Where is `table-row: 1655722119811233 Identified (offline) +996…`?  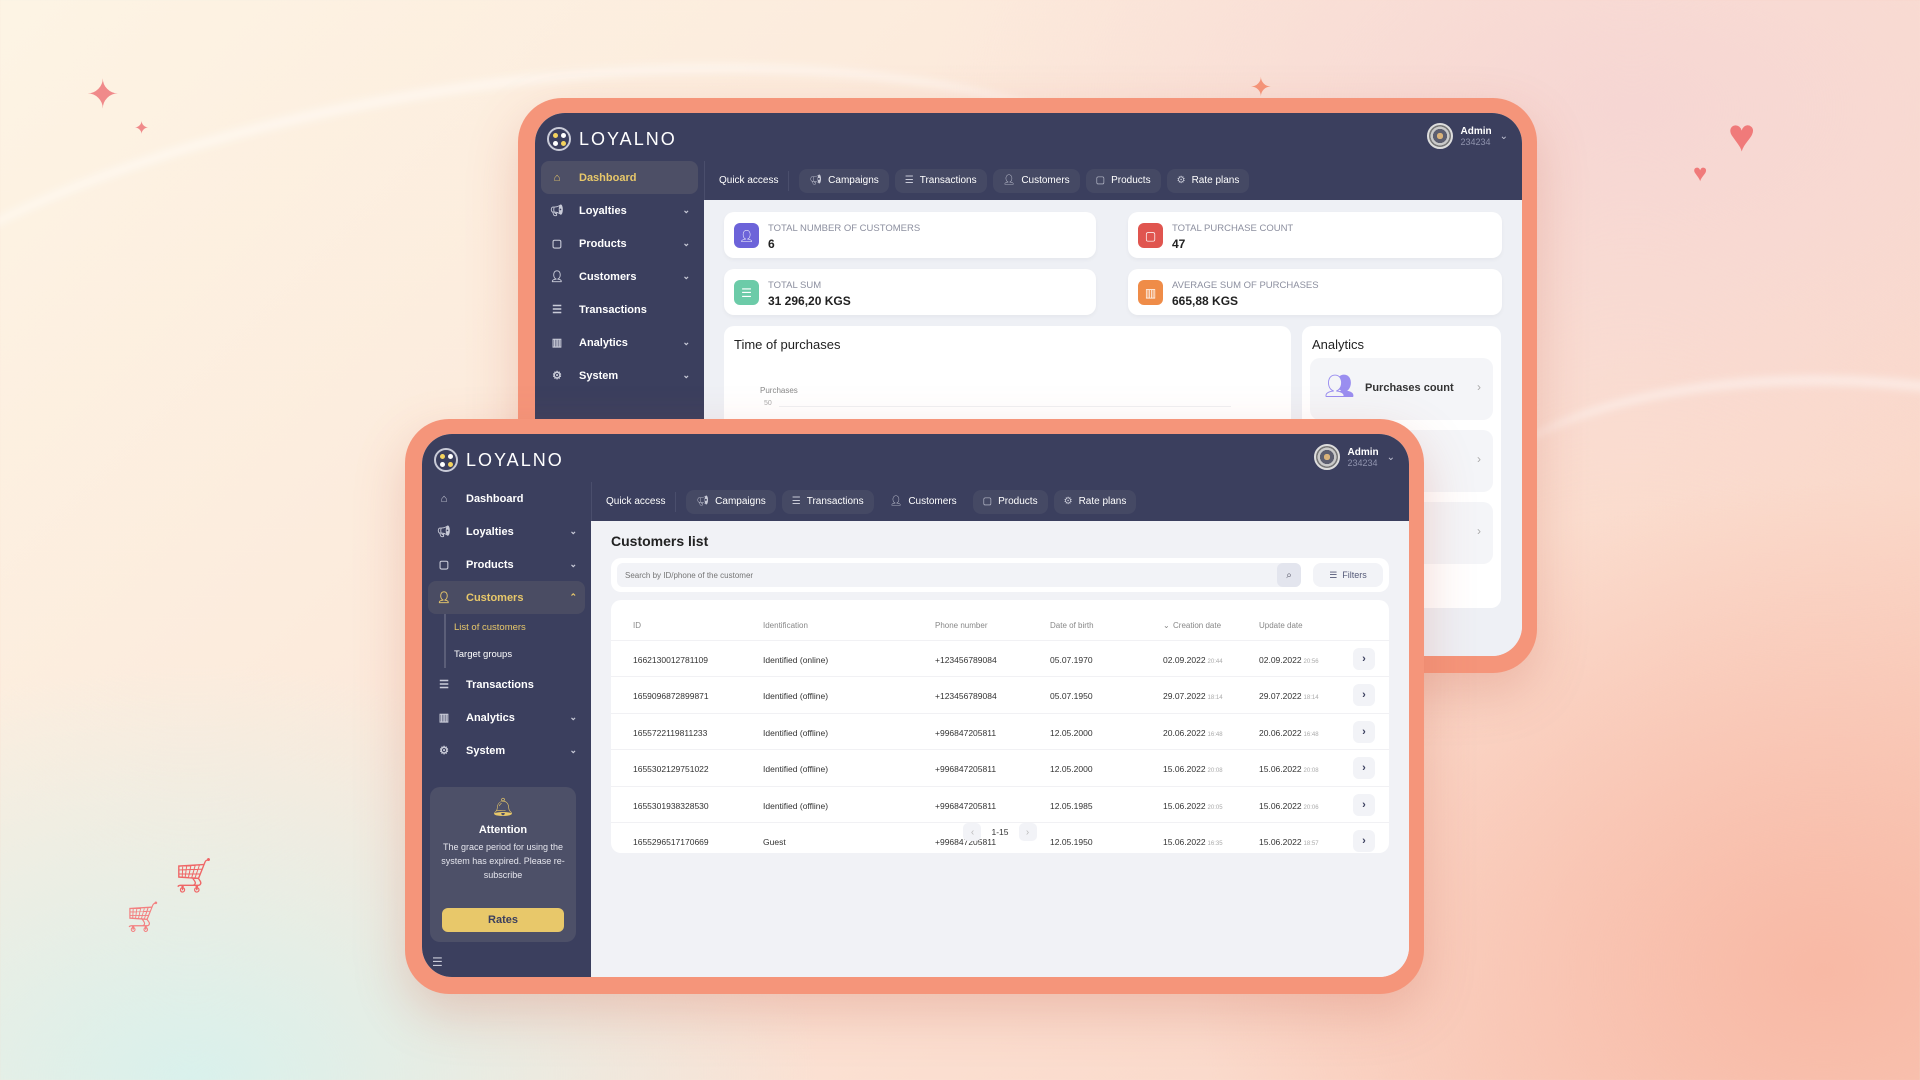 table-row: 1655722119811233 Identified (offline) +996… is located at coordinates (1000, 730).